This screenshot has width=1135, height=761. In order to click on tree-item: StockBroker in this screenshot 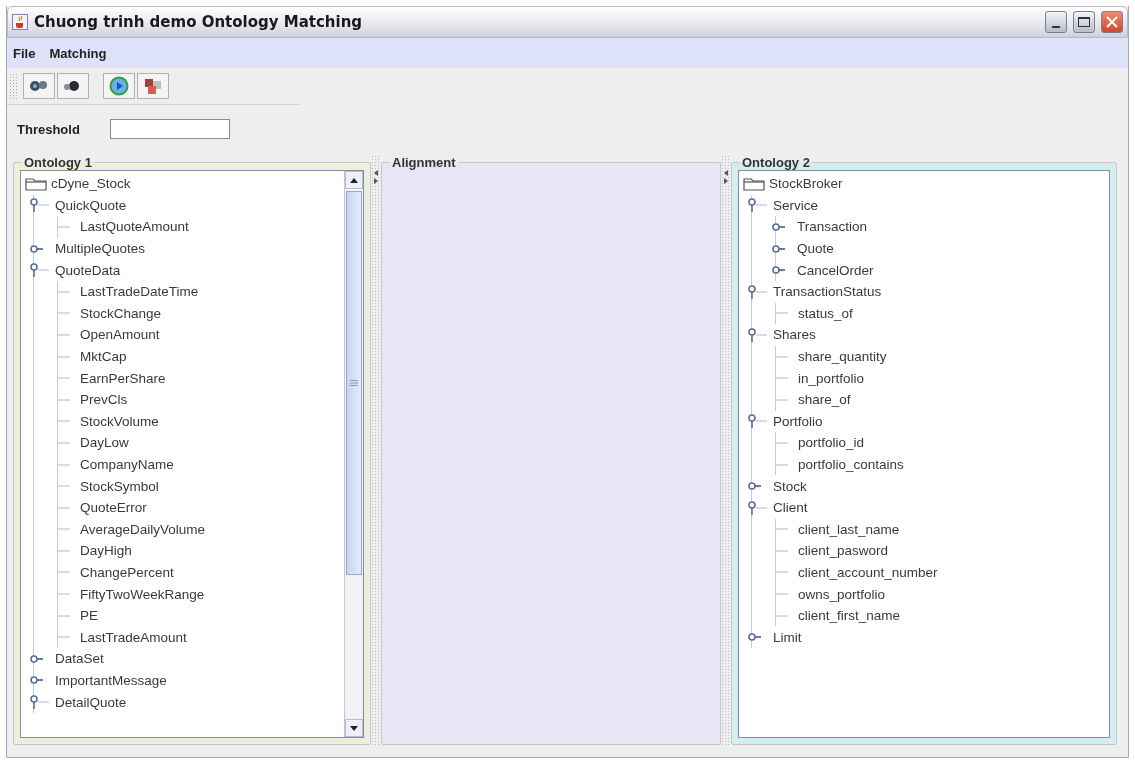, I will do `click(806, 184)`.